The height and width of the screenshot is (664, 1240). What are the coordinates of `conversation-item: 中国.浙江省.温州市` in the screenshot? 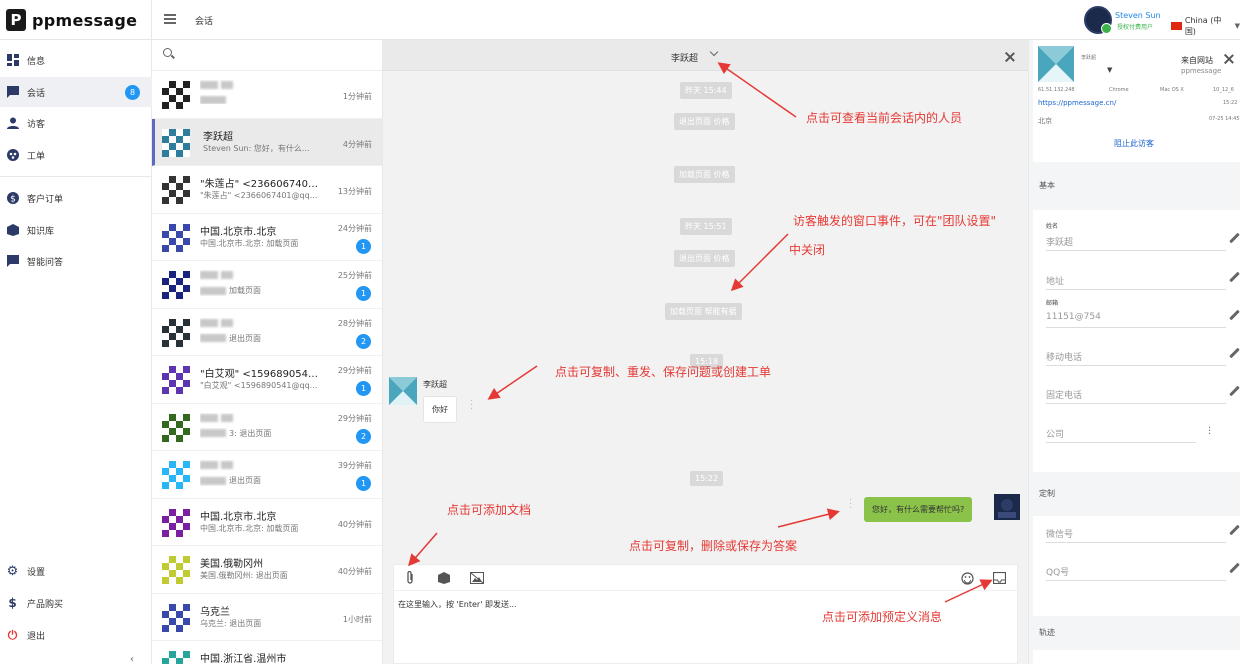 It's located at (267, 652).